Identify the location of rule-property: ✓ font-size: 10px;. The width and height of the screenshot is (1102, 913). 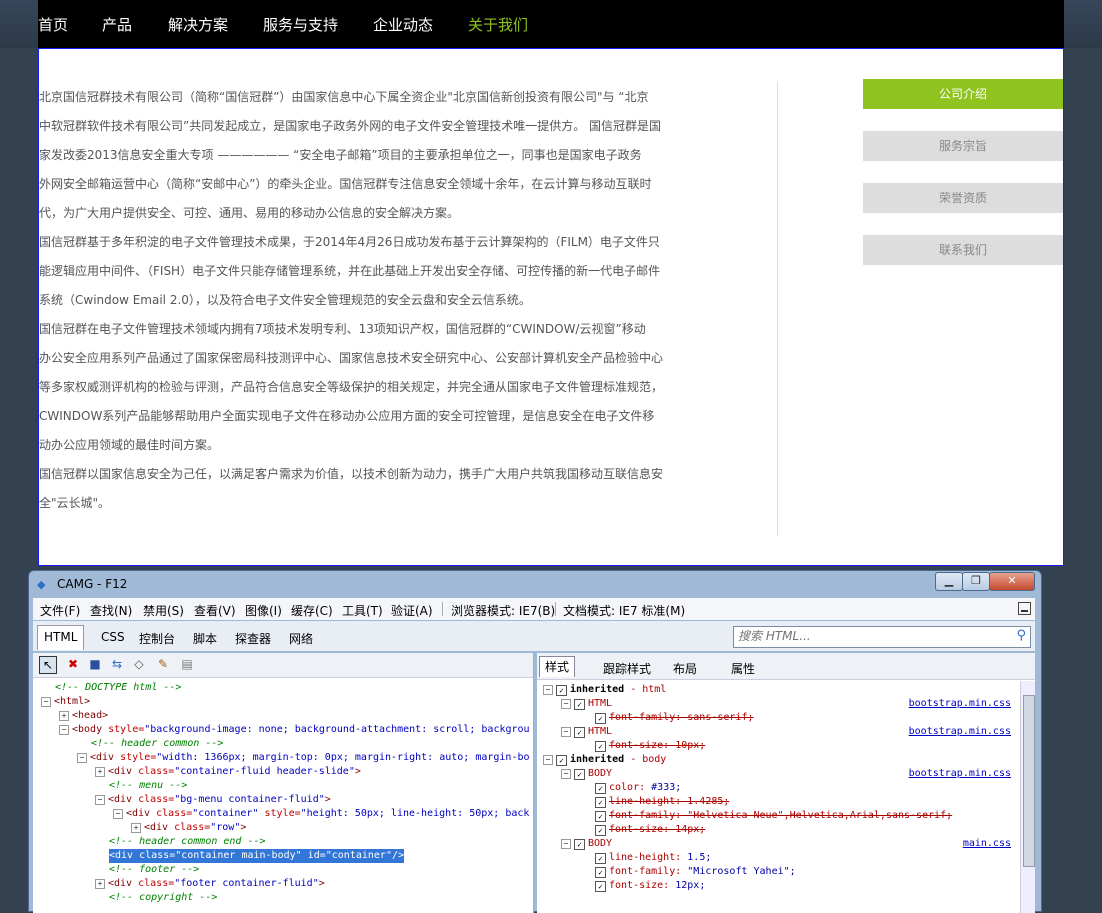
(650, 746).